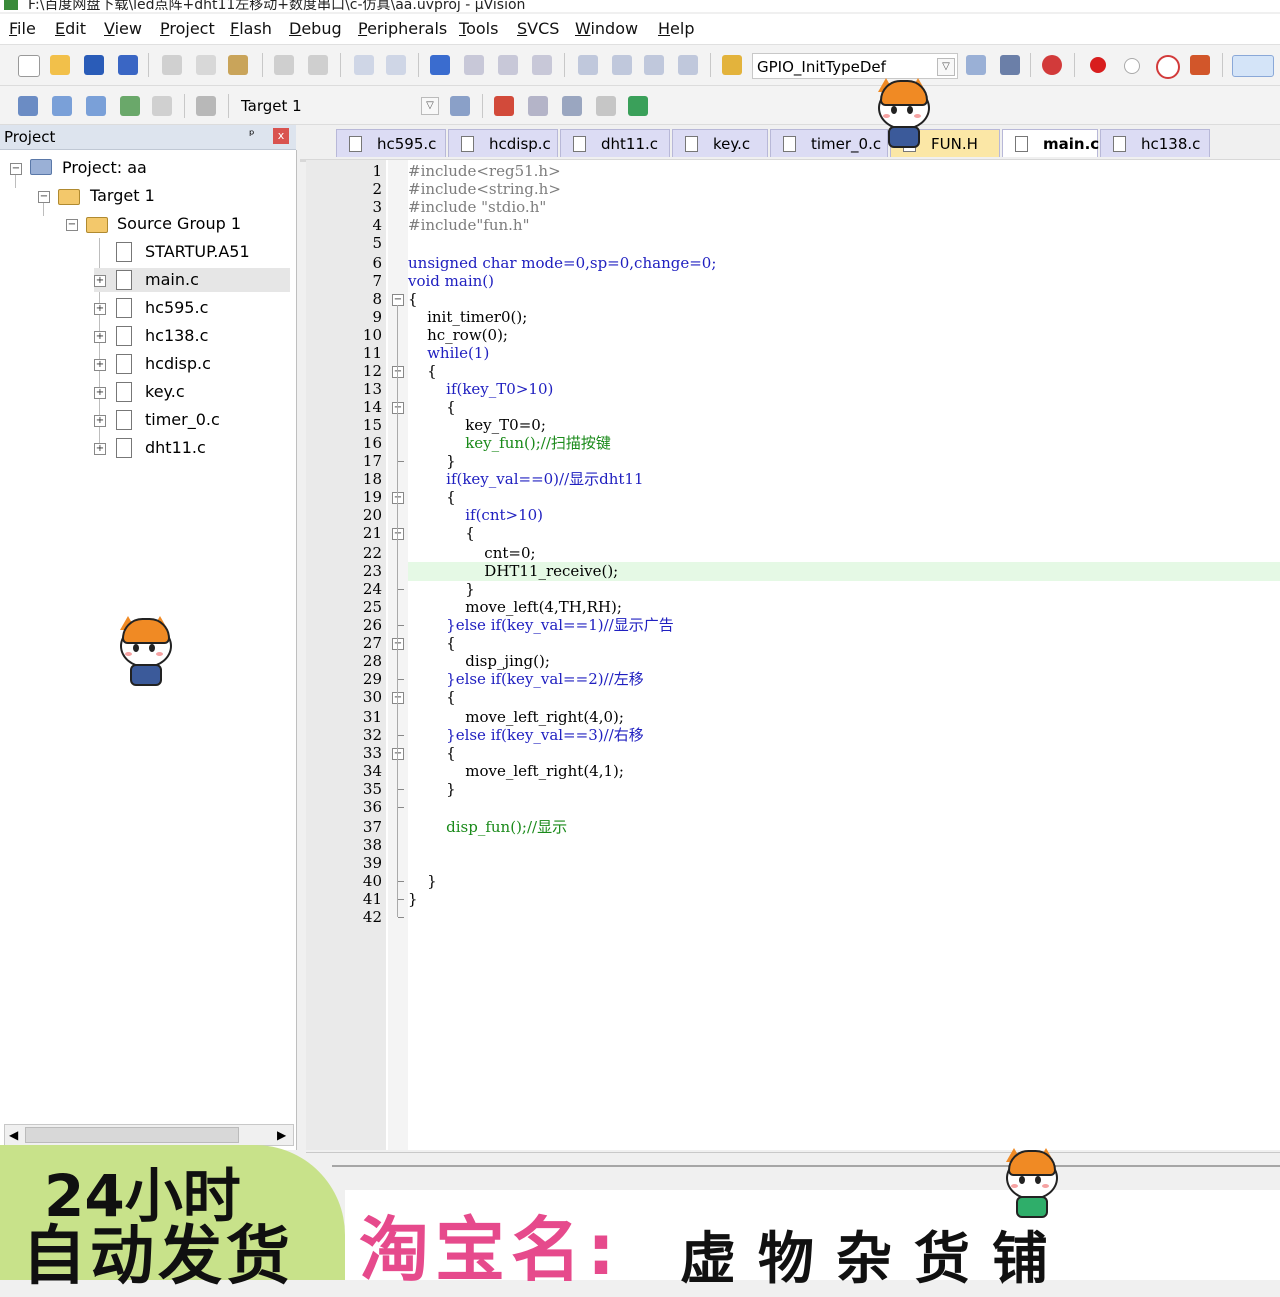 The width and height of the screenshot is (1280, 1297). What do you see at coordinates (315, 28) in the screenshot?
I see `menu-debug: Debug` at bounding box center [315, 28].